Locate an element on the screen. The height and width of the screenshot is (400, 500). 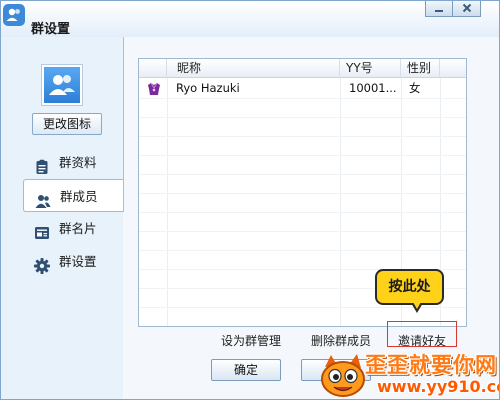
sidebar-item-label: 群成员 is located at coordinates (79, 196).